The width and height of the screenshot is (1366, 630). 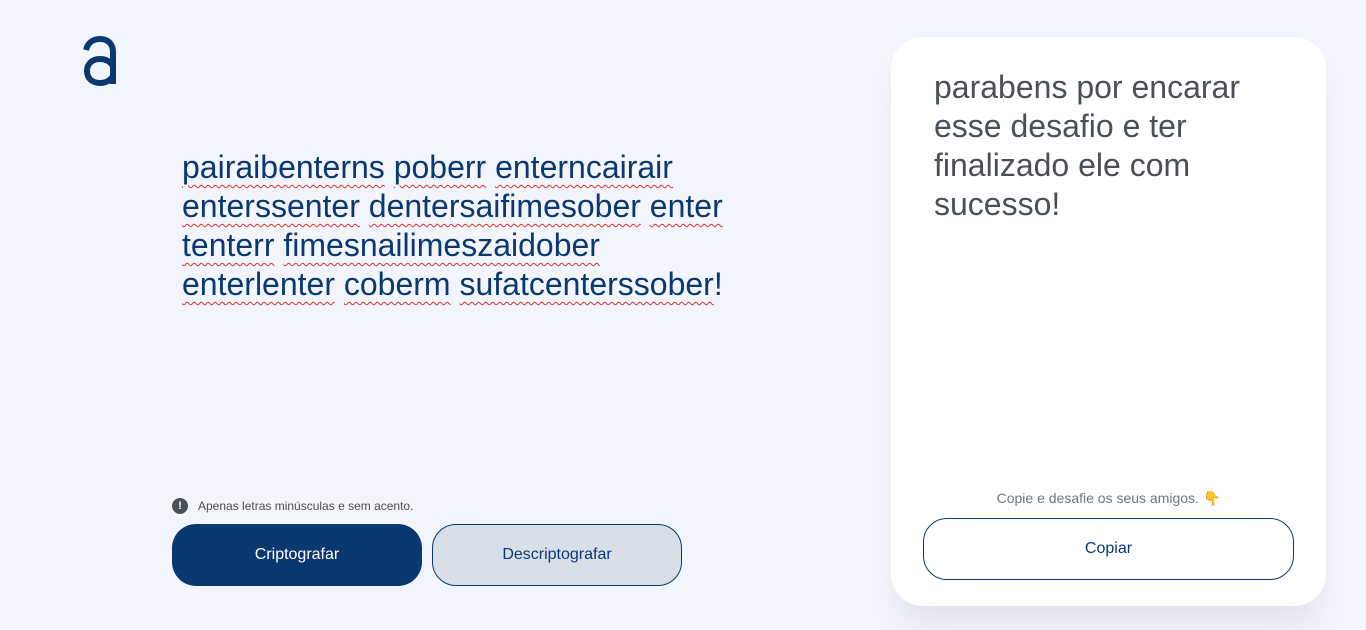 I want to click on input-word: sufatcenterssober, so click(x=586, y=284).